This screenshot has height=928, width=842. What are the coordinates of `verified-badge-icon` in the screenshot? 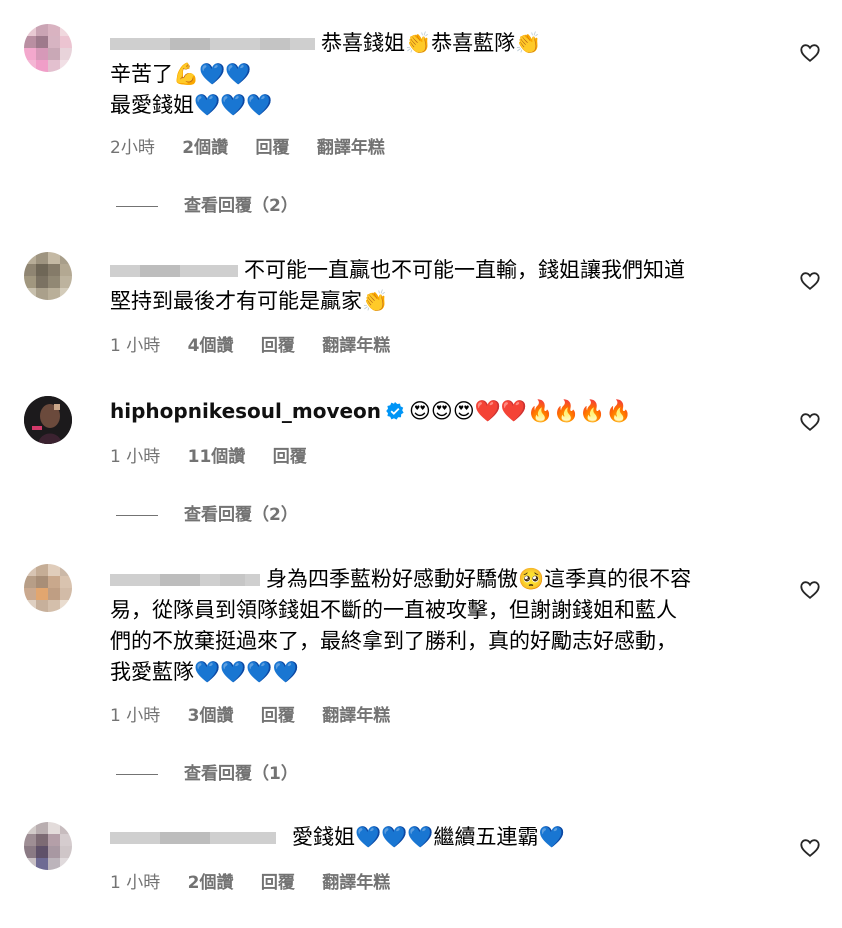 It's located at (395, 411).